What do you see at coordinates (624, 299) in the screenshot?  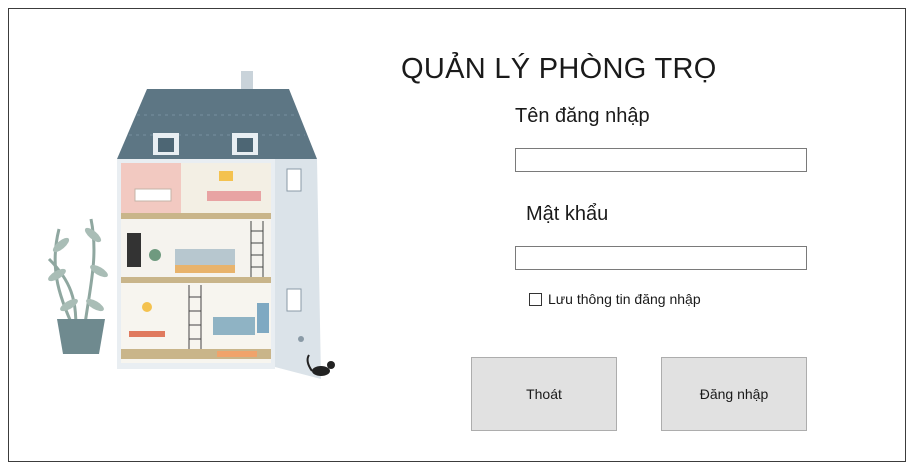 I see `remember-label: Lưu thông tin đăng nhập` at bounding box center [624, 299].